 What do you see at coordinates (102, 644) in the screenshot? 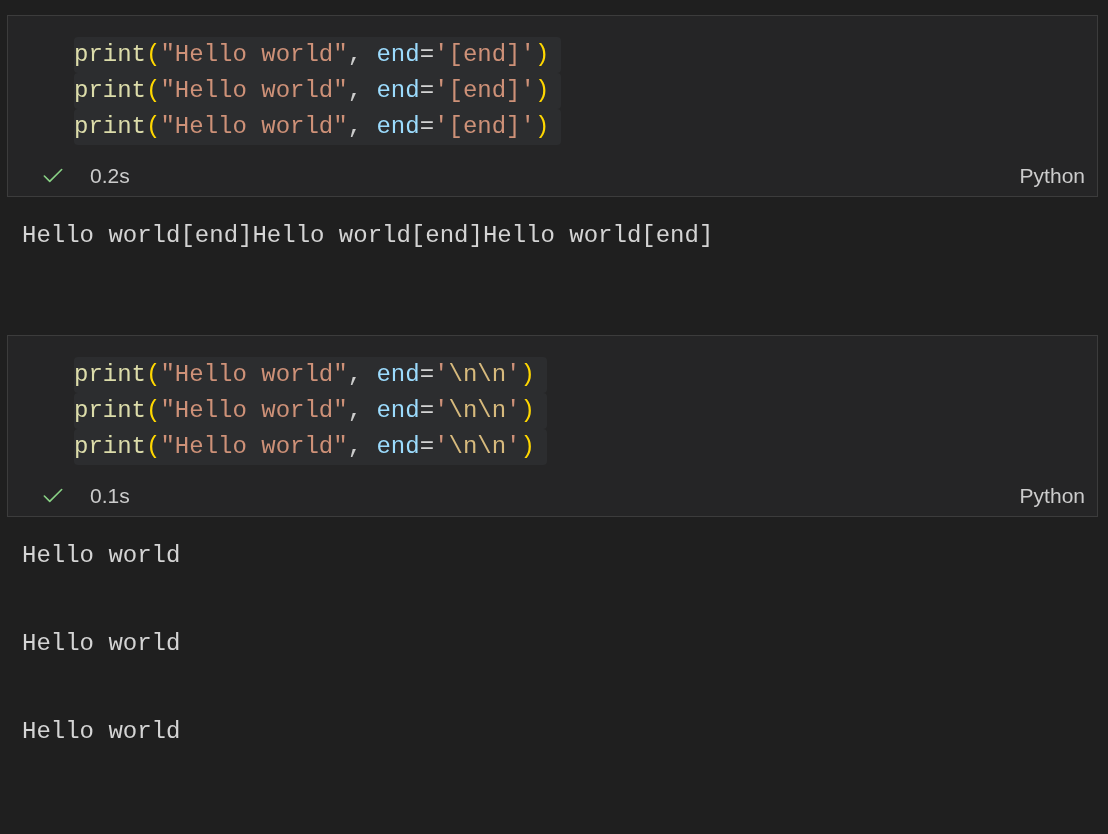
I see `cell-output: Hello world Hello world Hello world` at bounding box center [102, 644].